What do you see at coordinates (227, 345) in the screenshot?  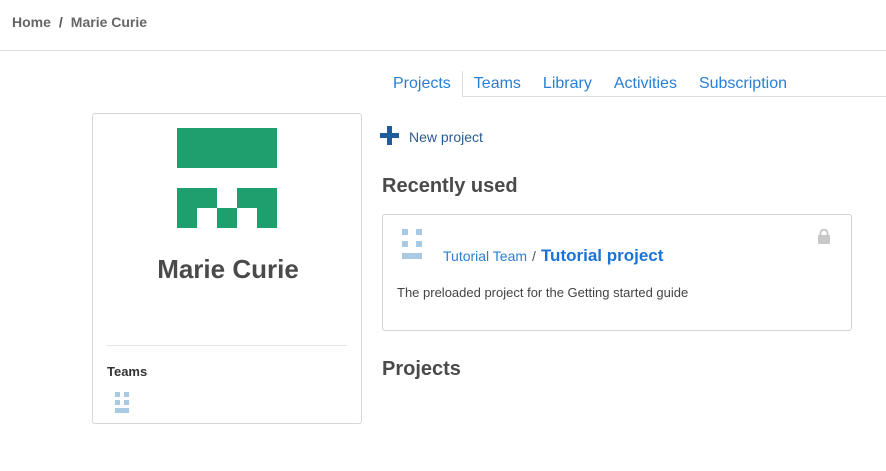 I see `card-divider` at bounding box center [227, 345].